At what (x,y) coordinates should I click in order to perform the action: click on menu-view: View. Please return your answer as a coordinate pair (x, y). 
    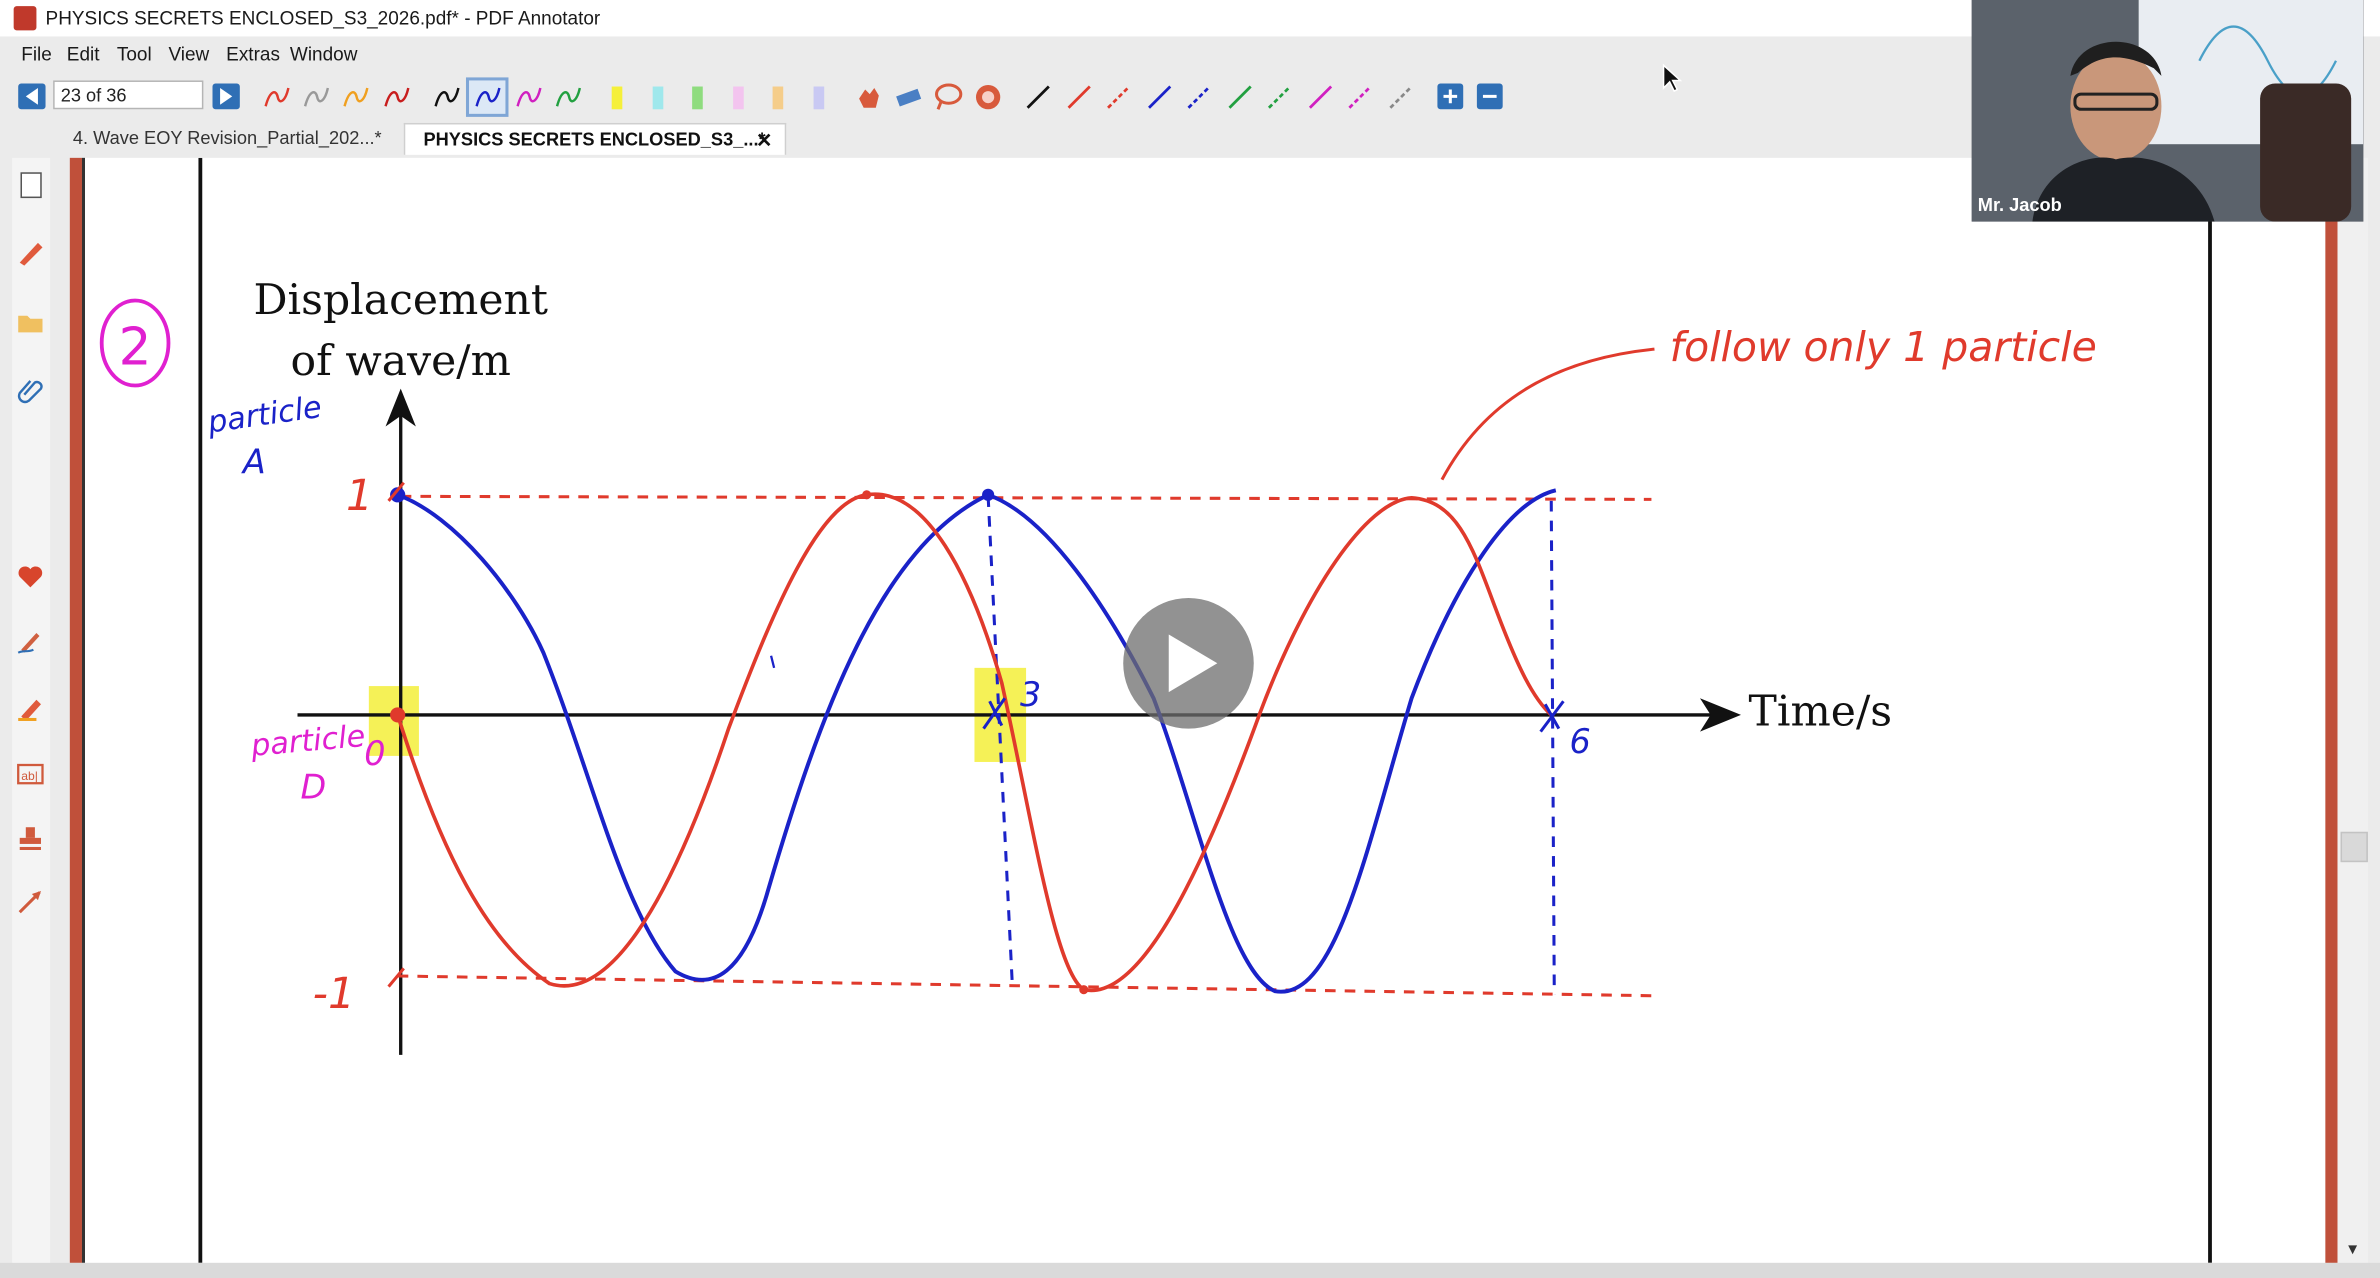
    Looking at the image, I should click on (188, 54).